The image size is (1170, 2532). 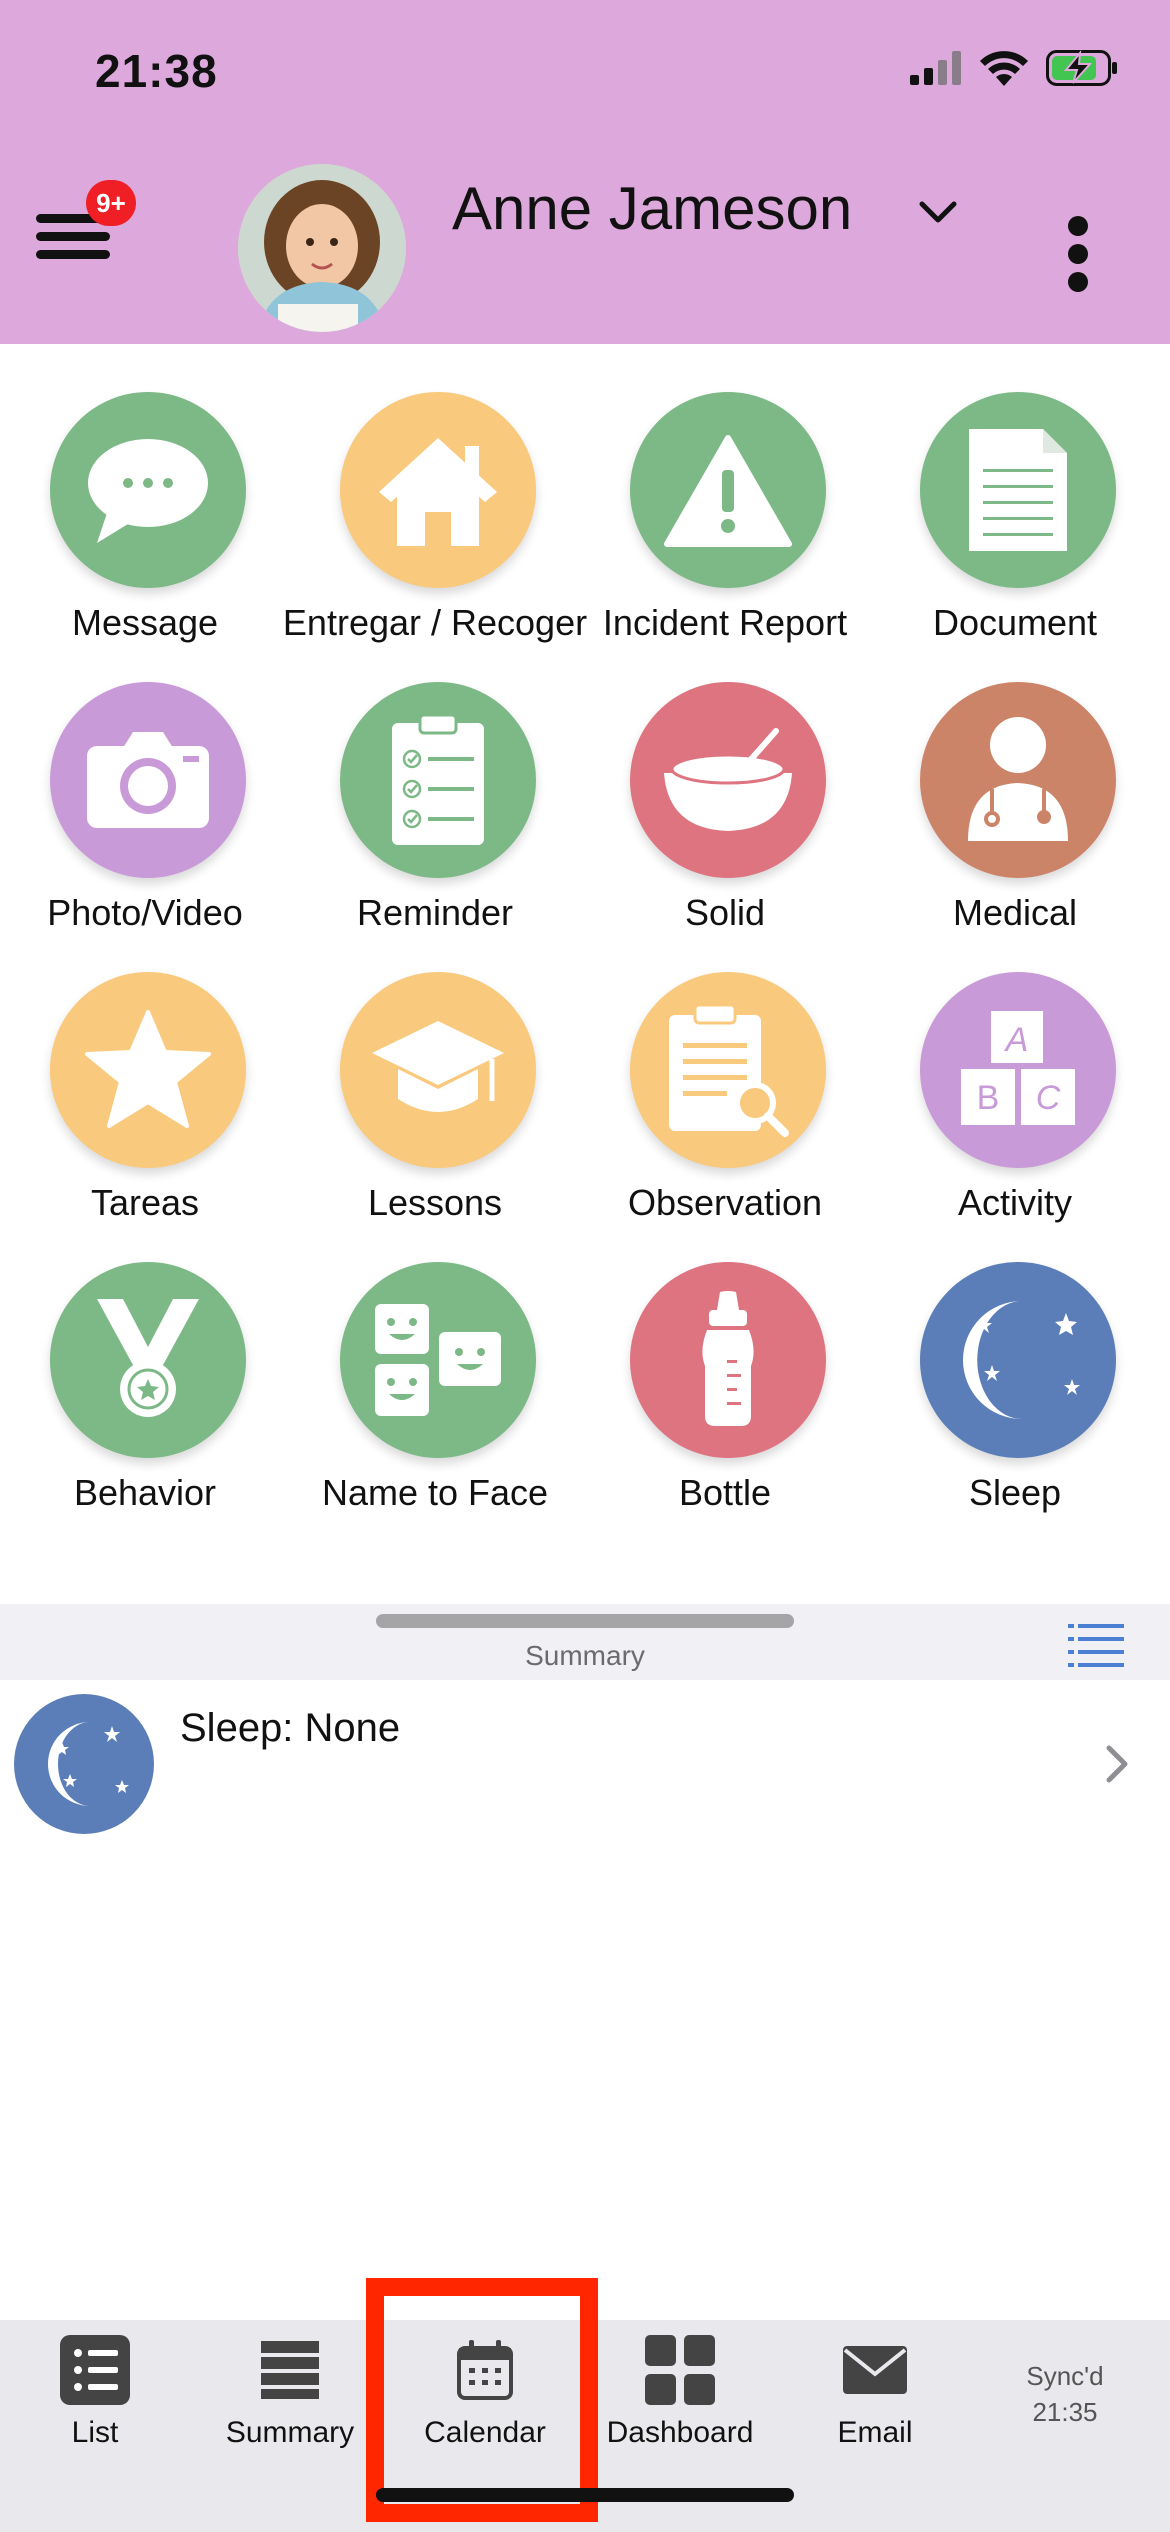 What do you see at coordinates (95, 2370) in the screenshot?
I see `list-icon` at bounding box center [95, 2370].